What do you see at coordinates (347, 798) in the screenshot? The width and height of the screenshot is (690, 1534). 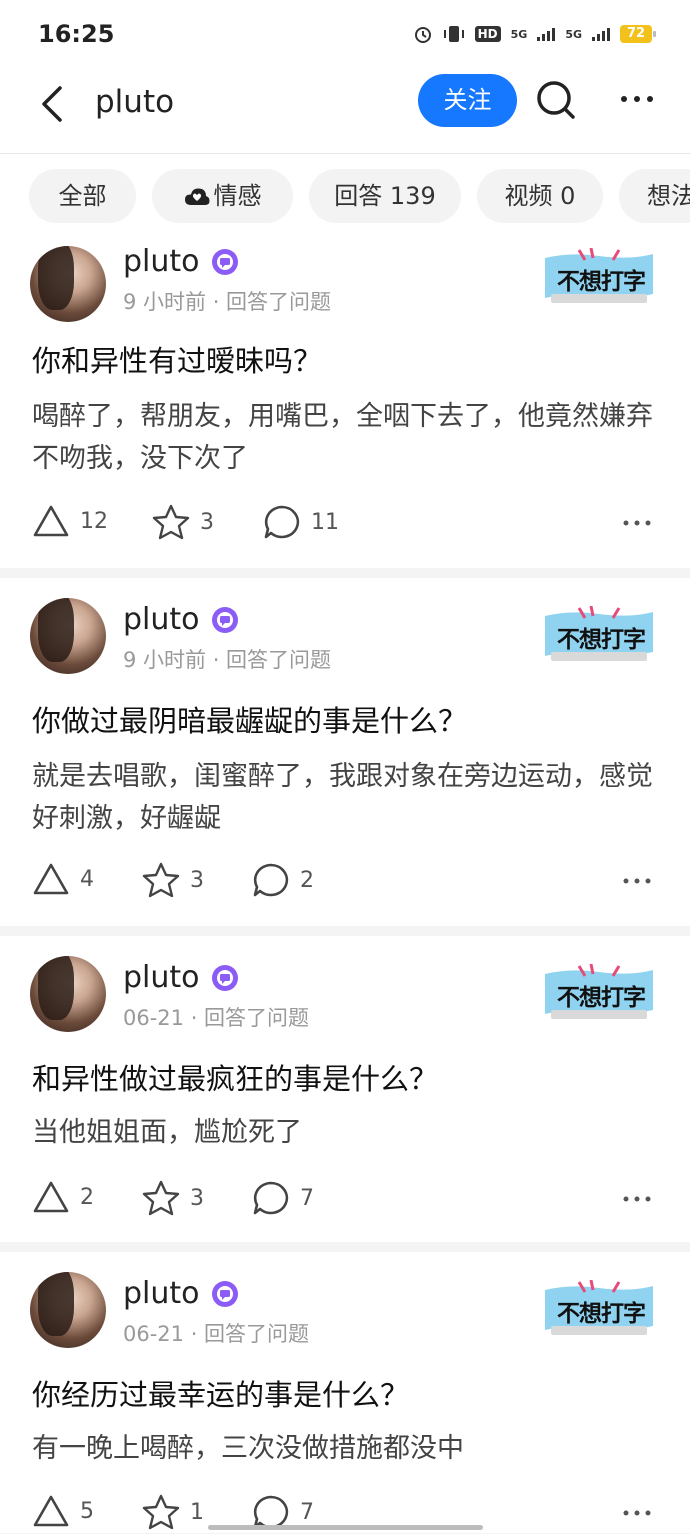 I see `answer-excerpt: 就是去唱歌，闺蜜醉了，我跟对象在旁边运动，感觉好刺激，好龌龊` at bounding box center [347, 798].